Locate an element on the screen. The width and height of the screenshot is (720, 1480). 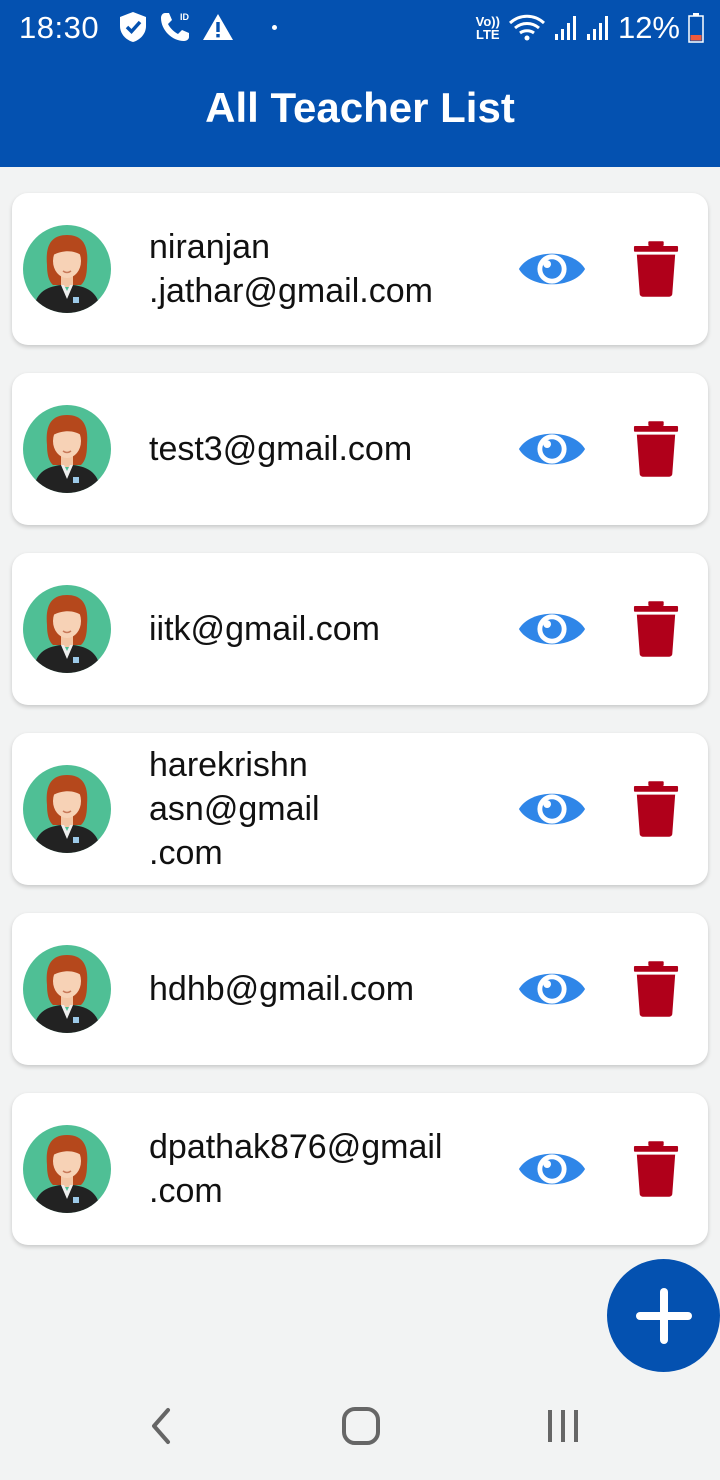
warning-icon is located at coordinates (218, 27).